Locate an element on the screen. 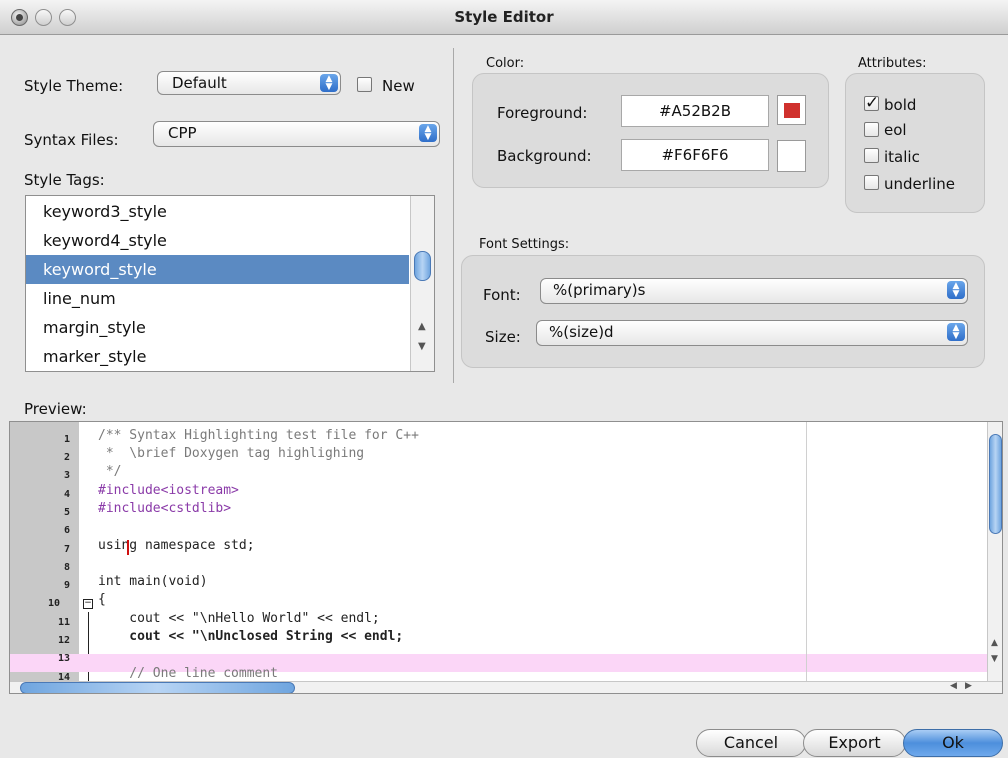  background-swatch-button is located at coordinates (791, 156).